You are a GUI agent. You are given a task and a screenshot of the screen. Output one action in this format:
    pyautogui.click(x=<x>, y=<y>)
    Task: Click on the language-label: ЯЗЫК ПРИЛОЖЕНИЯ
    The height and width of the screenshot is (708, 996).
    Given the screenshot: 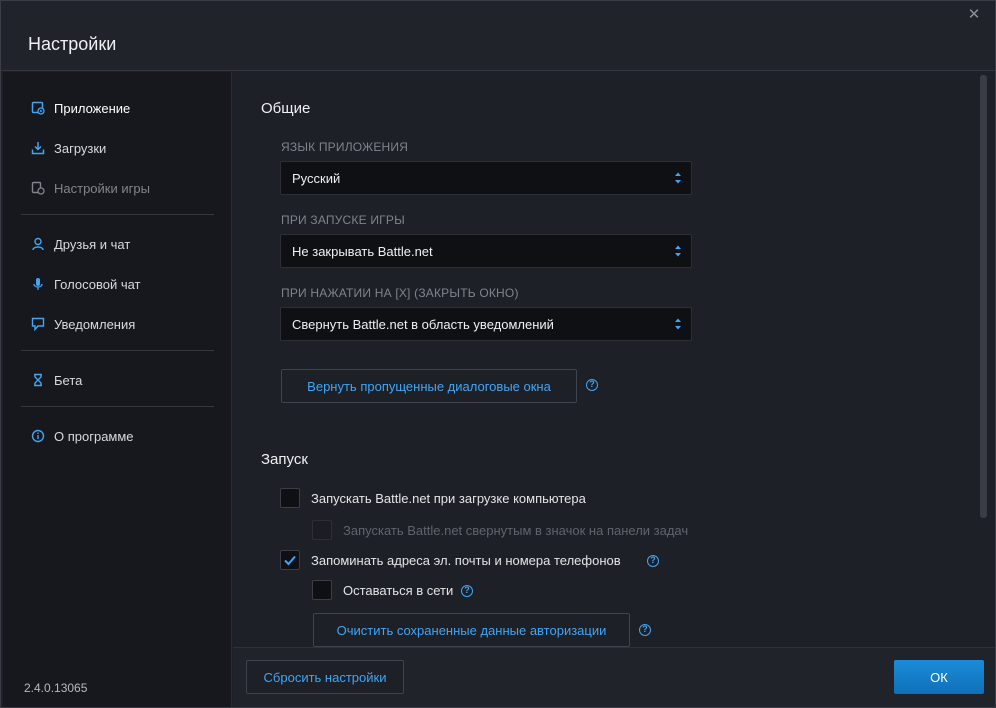 What is the action you would take?
    pyautogui.click(x=345, y=147)
    